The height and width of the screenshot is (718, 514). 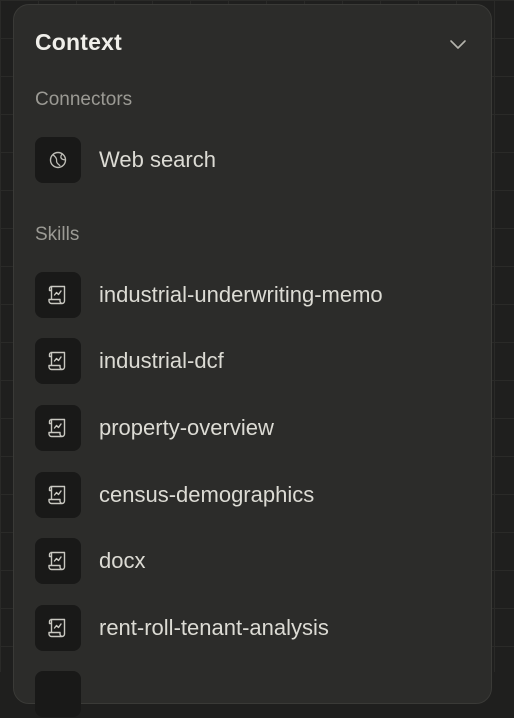 What do you see at coordinates (57, 235) in the screenshot?
I see `section-label-skills: Skills` at bounding box center [57, 235].